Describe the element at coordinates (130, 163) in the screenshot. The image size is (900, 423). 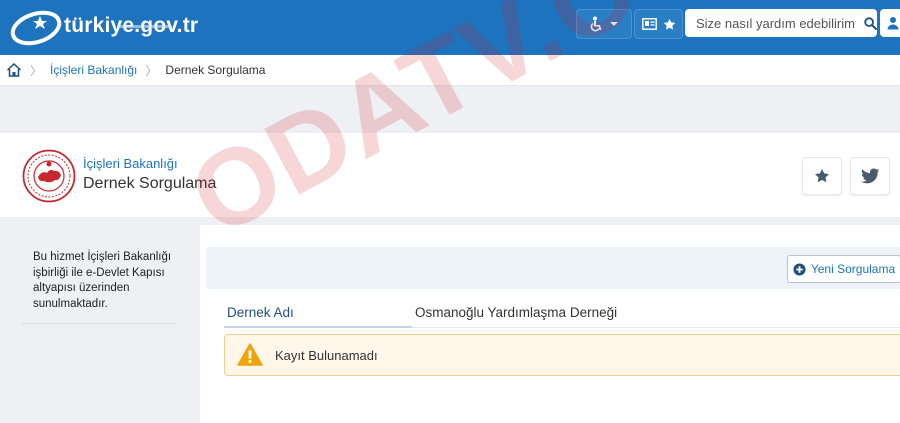
I see `ministry-name: İçişleri Bakanlığı` at that location.